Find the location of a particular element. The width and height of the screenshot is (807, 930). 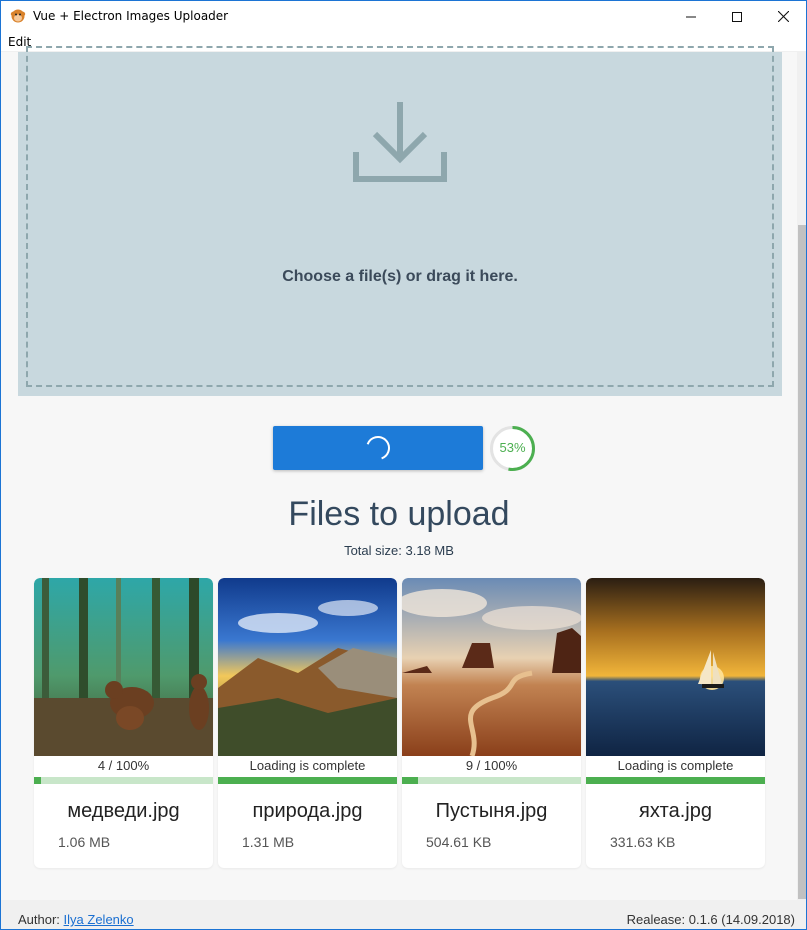

file-status: 9 / 100% is located at coordinates (491, 765).